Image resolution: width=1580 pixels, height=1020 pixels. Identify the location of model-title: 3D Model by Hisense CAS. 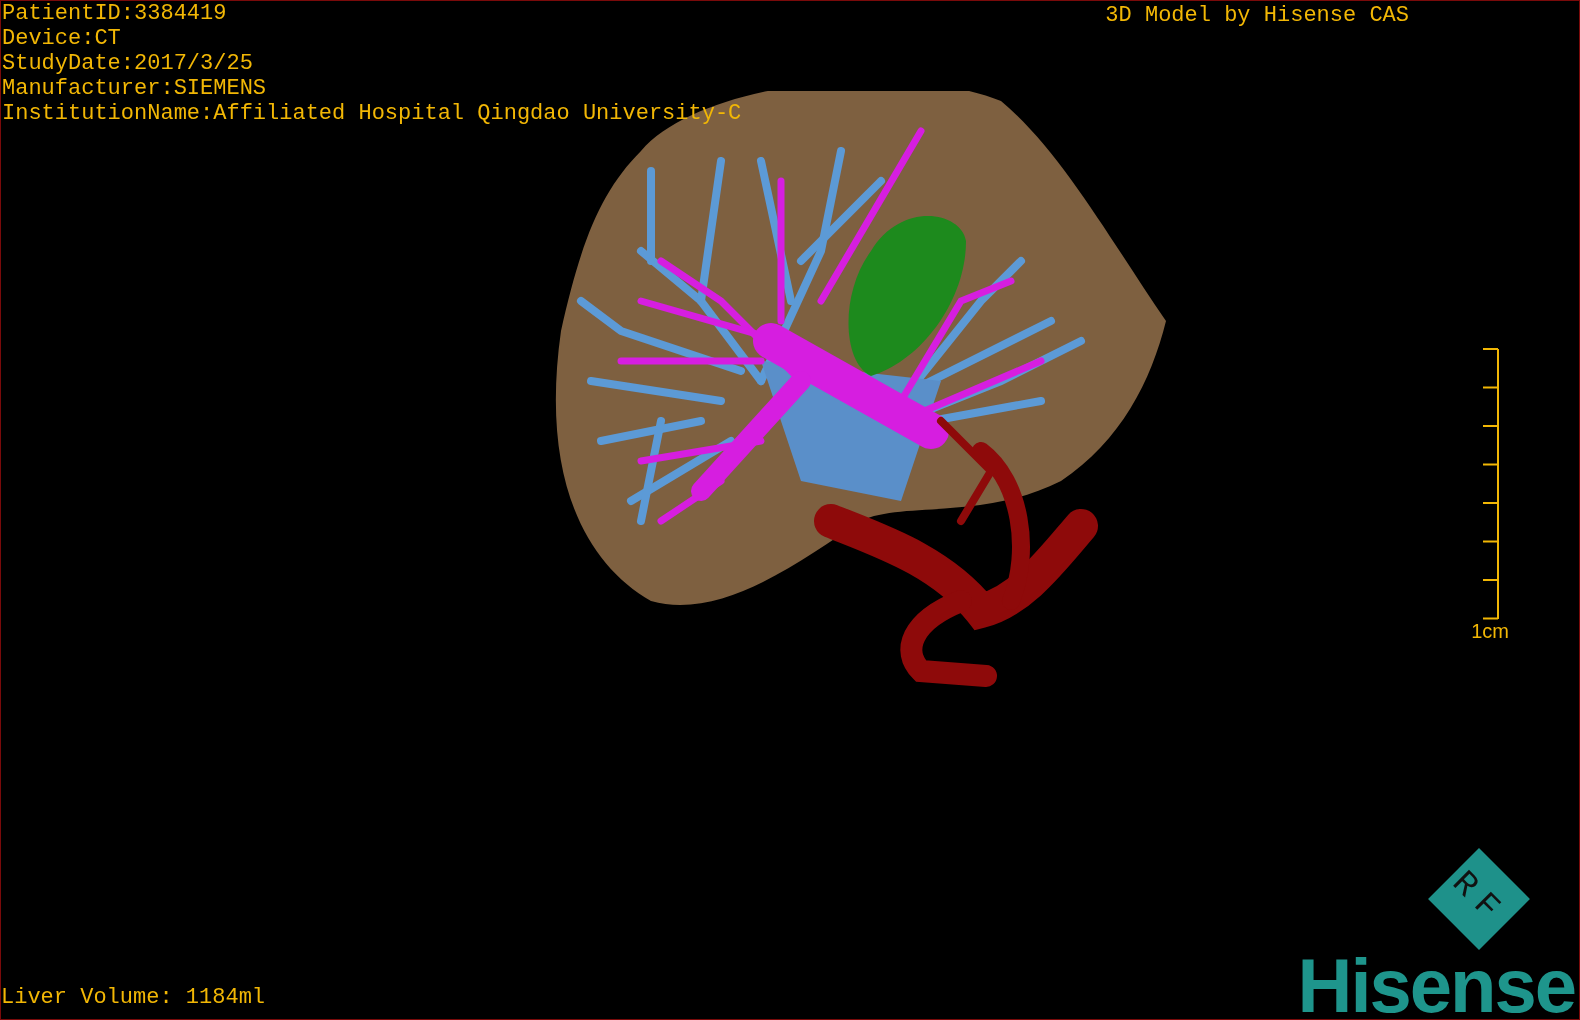
(1257, 16).